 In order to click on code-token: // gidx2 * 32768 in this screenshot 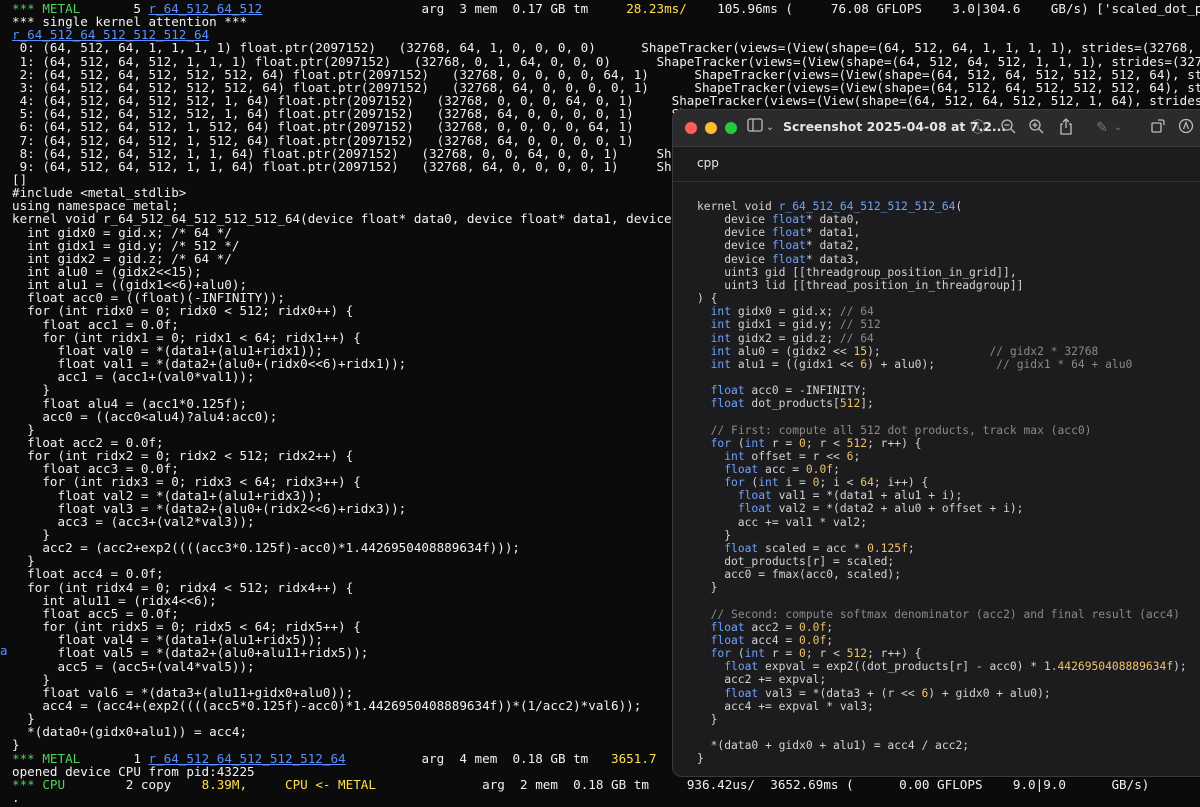, I will do `click(1044, 351)`.